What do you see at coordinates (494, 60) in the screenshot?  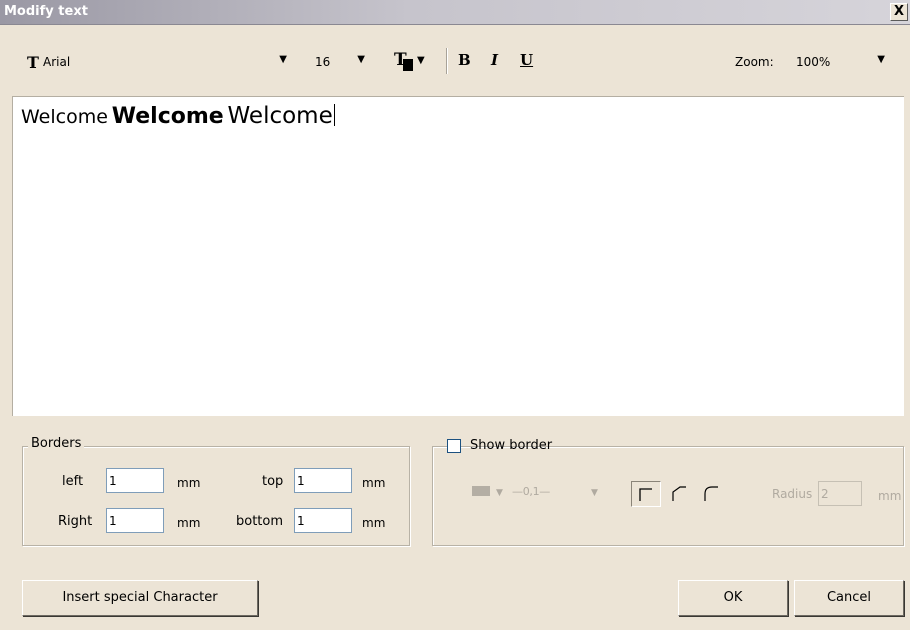 I see `italic-button: I` at bounding box center [494, 60].